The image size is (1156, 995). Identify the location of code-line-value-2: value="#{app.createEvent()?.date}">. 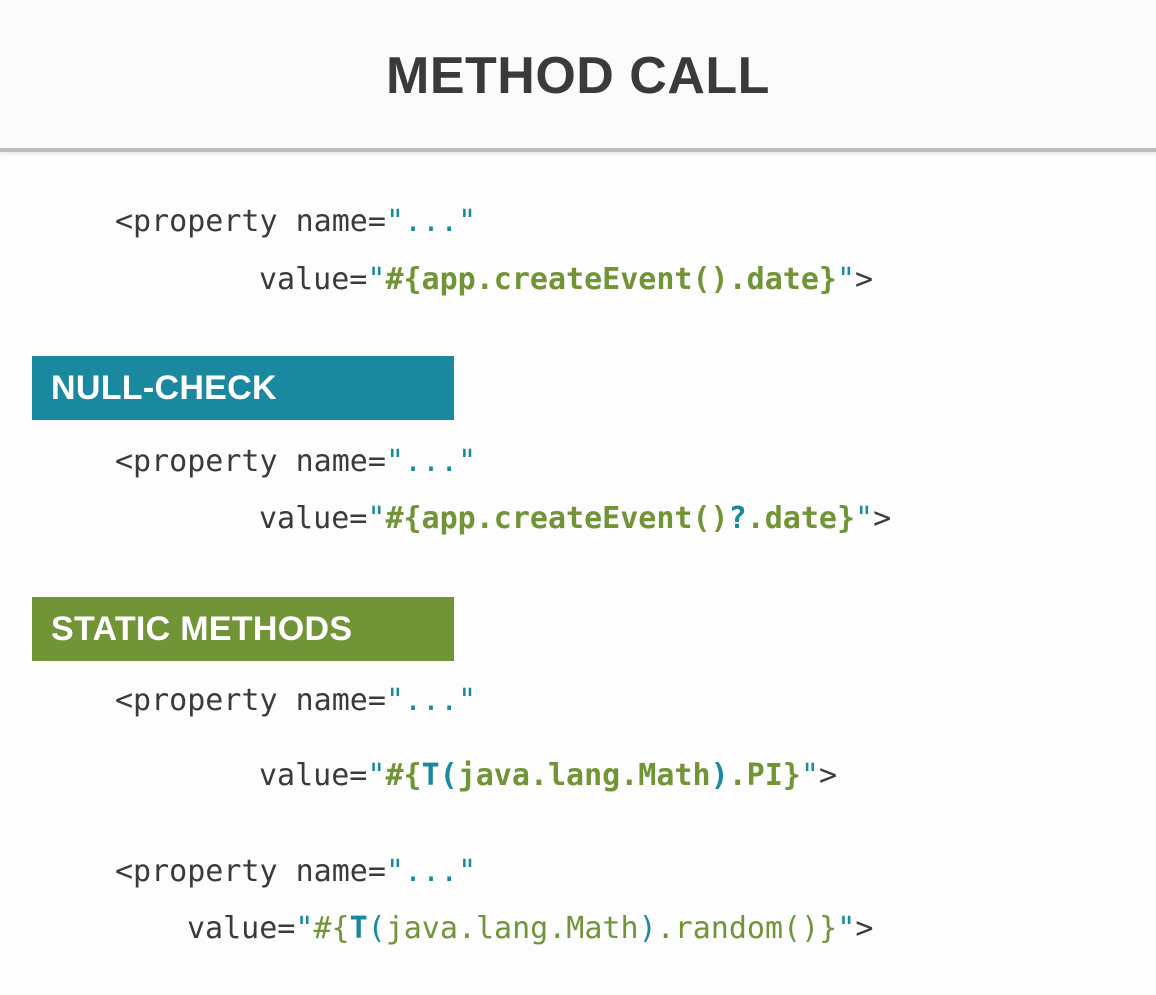
(575, 519).